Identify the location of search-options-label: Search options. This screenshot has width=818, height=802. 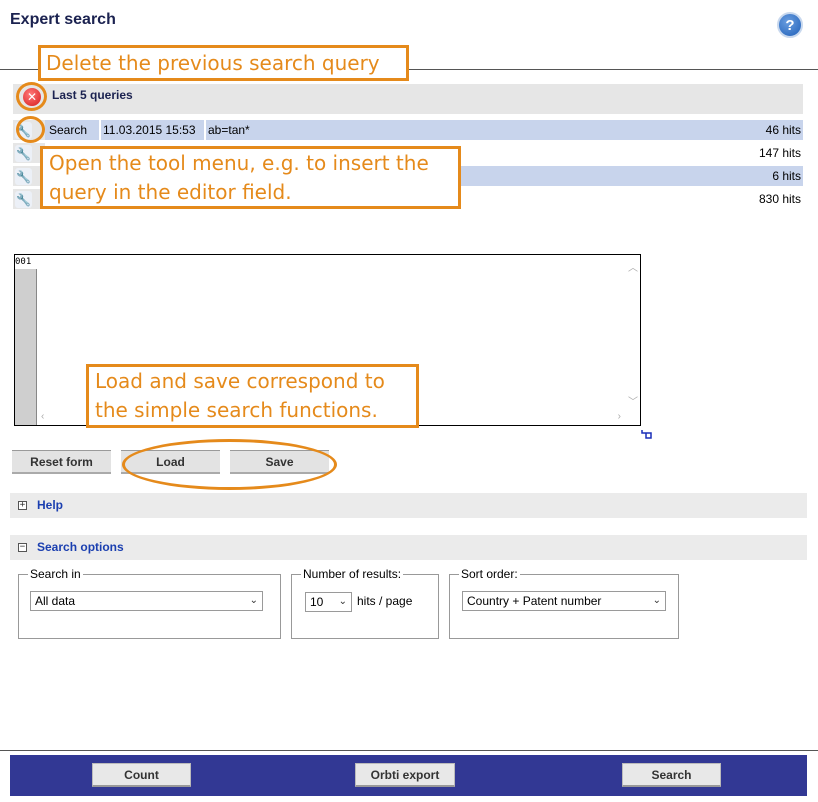
(80, 547).